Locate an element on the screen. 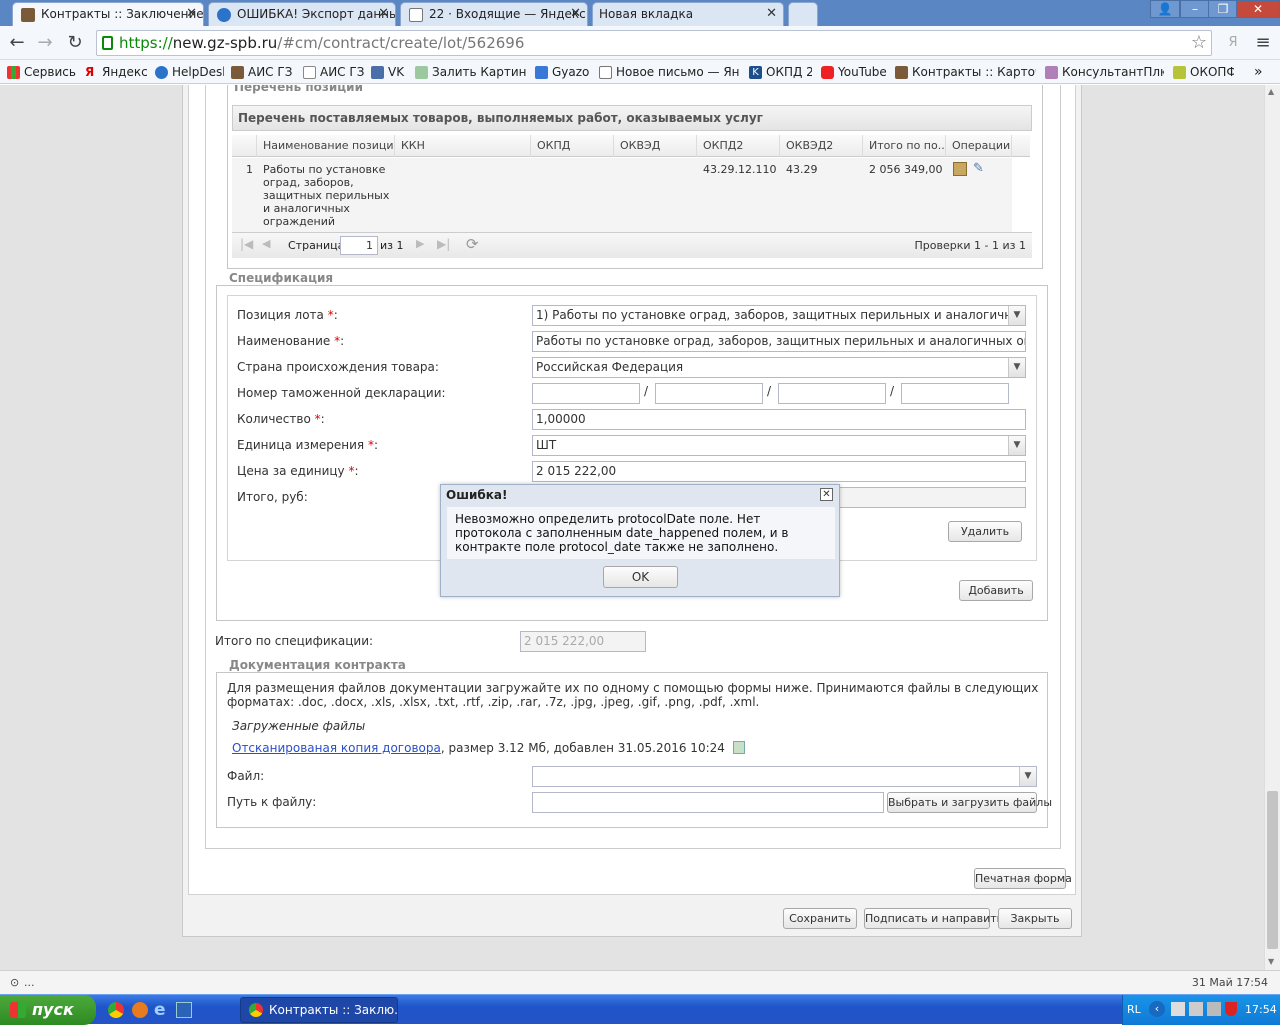 The image size is (1280, 1025). col-okpd-header: ОКПД is located at coordinates (572, 146).